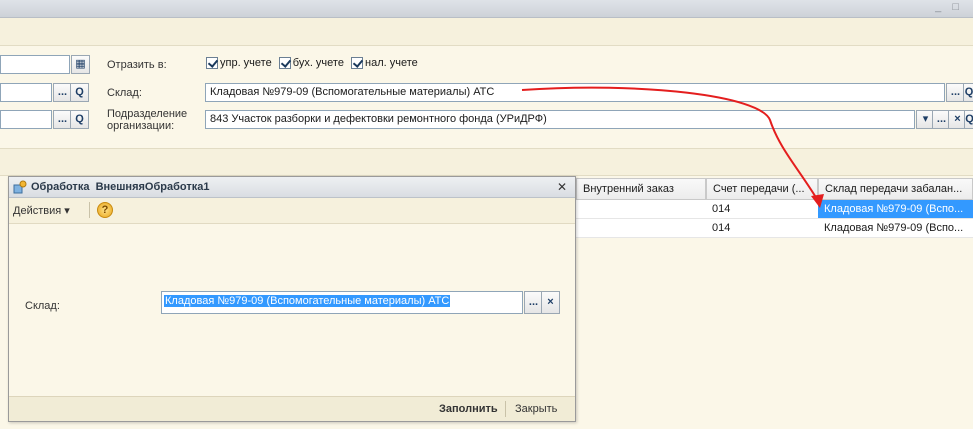 This screenshot has width=973, height=429. Describe the element at coordinates (37, 211) in the screenshot. I see `actions-menu-label: Действия` at that location.